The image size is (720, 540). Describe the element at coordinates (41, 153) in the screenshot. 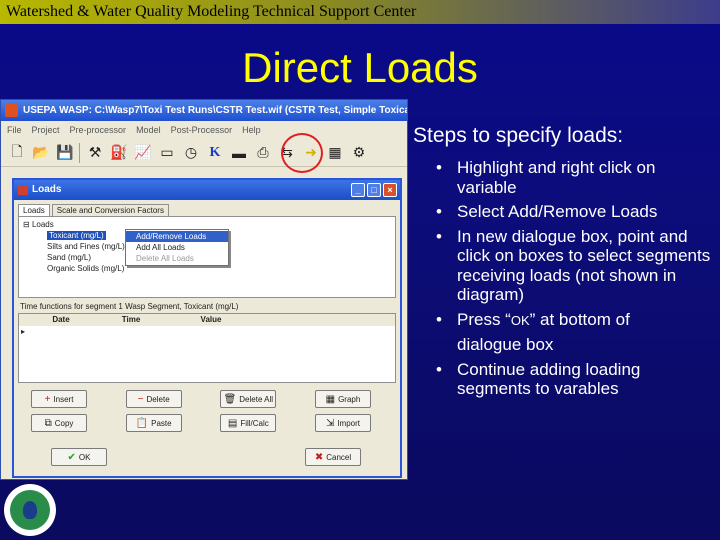

I see `open-icon: 📂` at that location.